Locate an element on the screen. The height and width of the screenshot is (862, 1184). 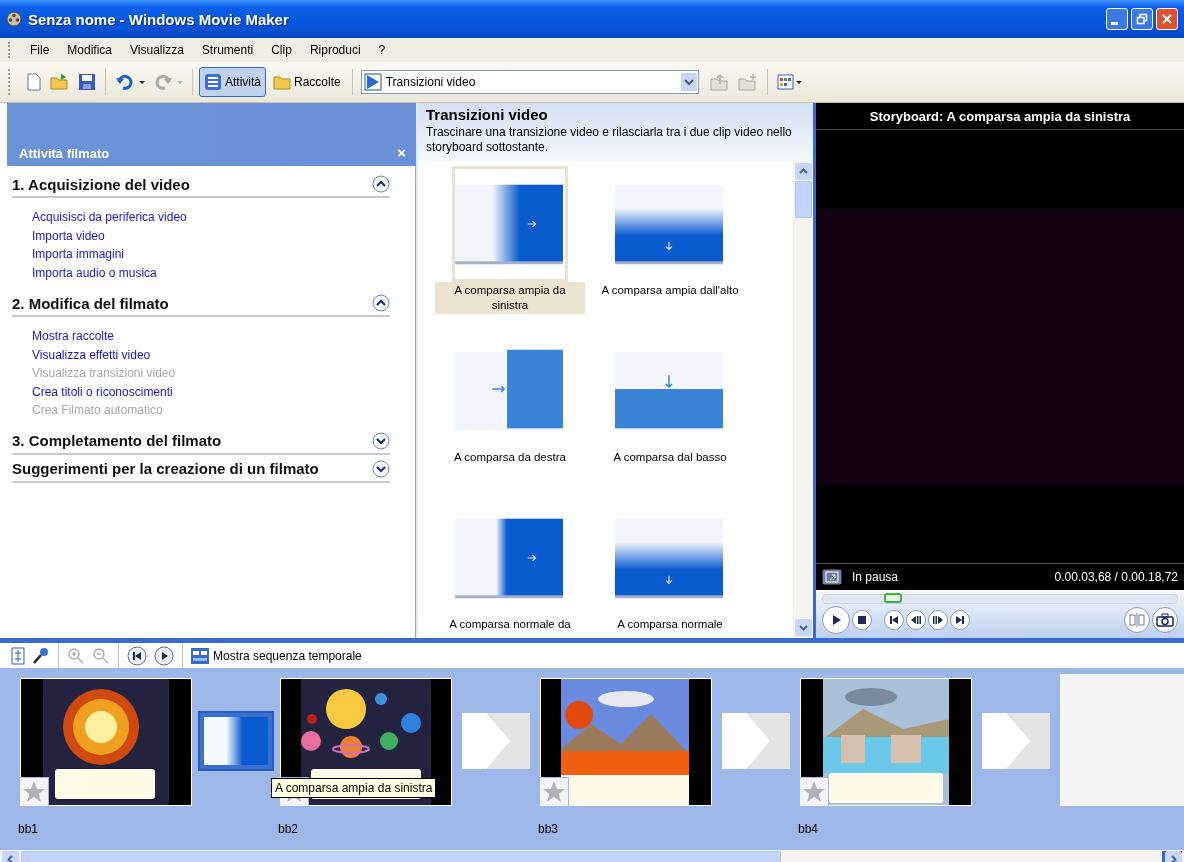
stop-button is located at coordinates (862, 620).